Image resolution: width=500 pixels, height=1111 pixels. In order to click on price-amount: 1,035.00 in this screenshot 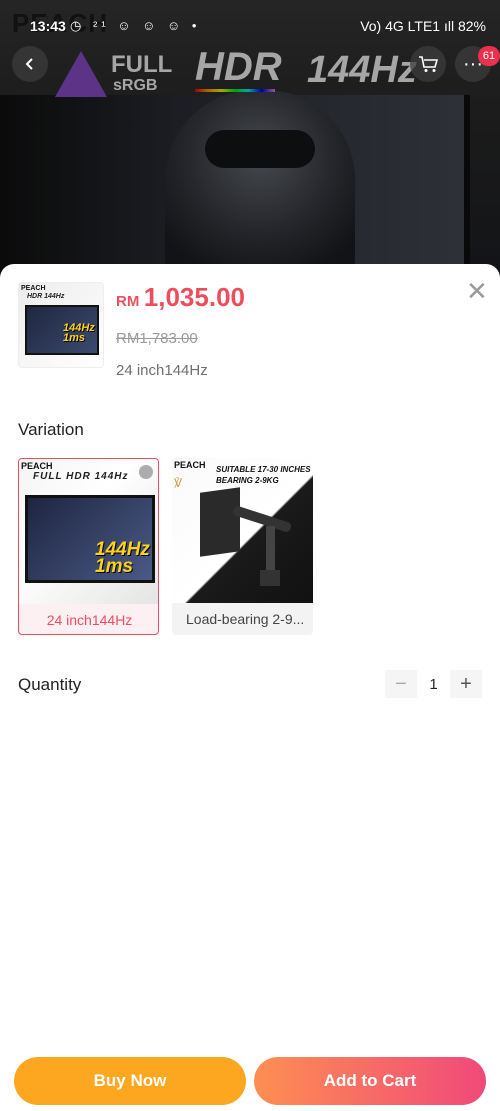, I will do `click(194, 297)`.